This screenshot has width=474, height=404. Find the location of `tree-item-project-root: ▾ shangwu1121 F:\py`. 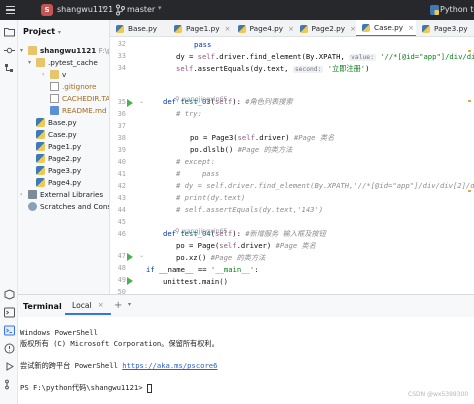

tree-item-project-root: ▾ shangwu1121 F:\py is located at coordinates (64, 50).